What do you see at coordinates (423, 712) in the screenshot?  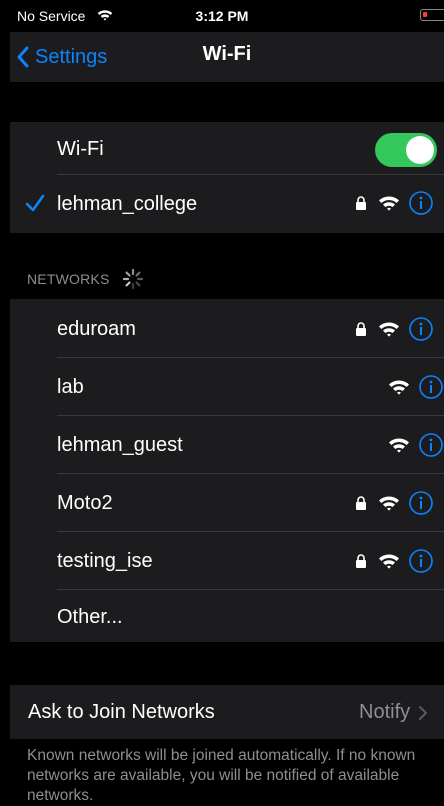 I see `chevron-right-icon` at bounding box center [423, 712].